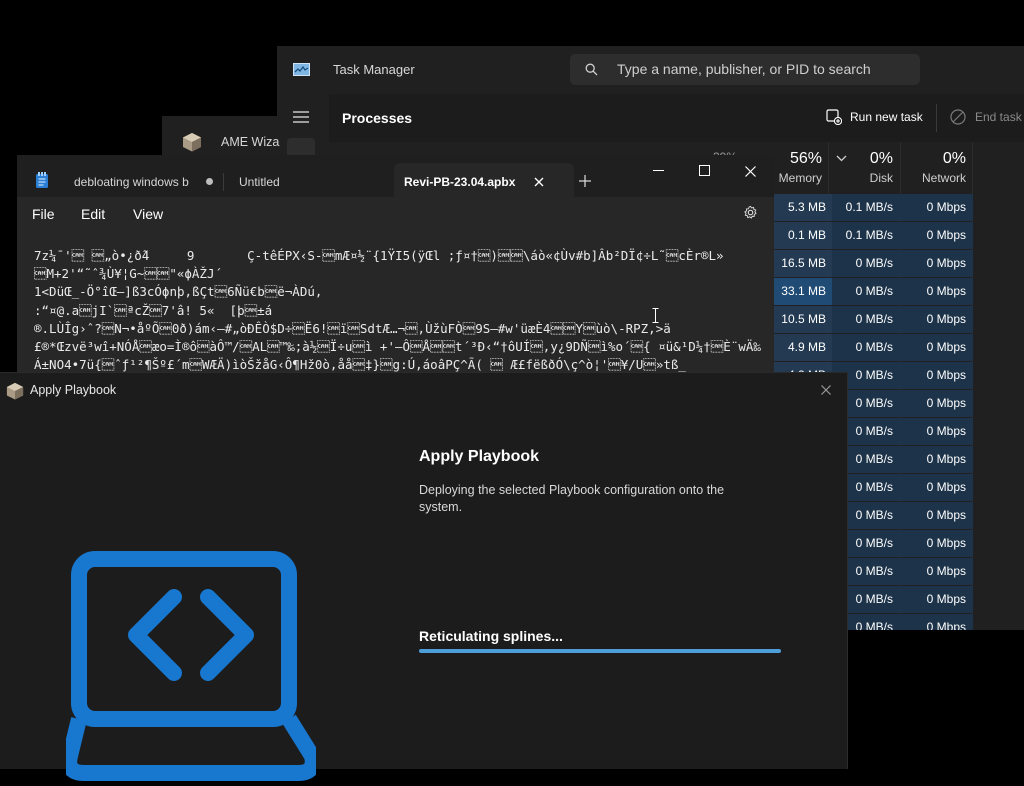  What do you see at coordinates (93, 214) in the screenshot?
I see `menu-edit: Edit` at bounding box center [93, 214].